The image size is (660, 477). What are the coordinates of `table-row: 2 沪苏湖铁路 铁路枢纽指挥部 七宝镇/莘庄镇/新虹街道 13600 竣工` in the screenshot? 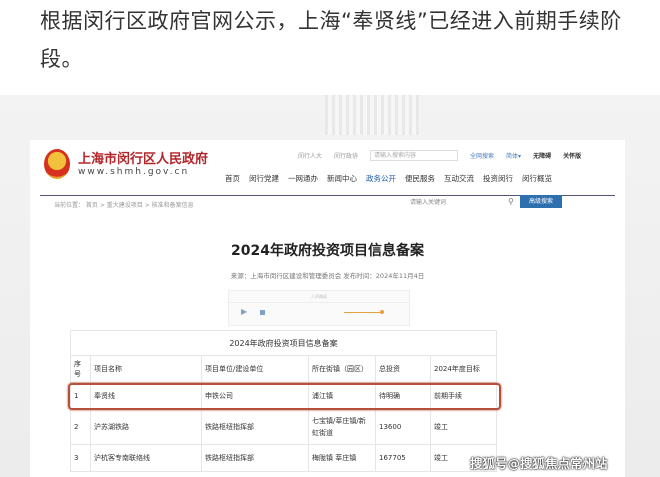 It's located at (283, 427).